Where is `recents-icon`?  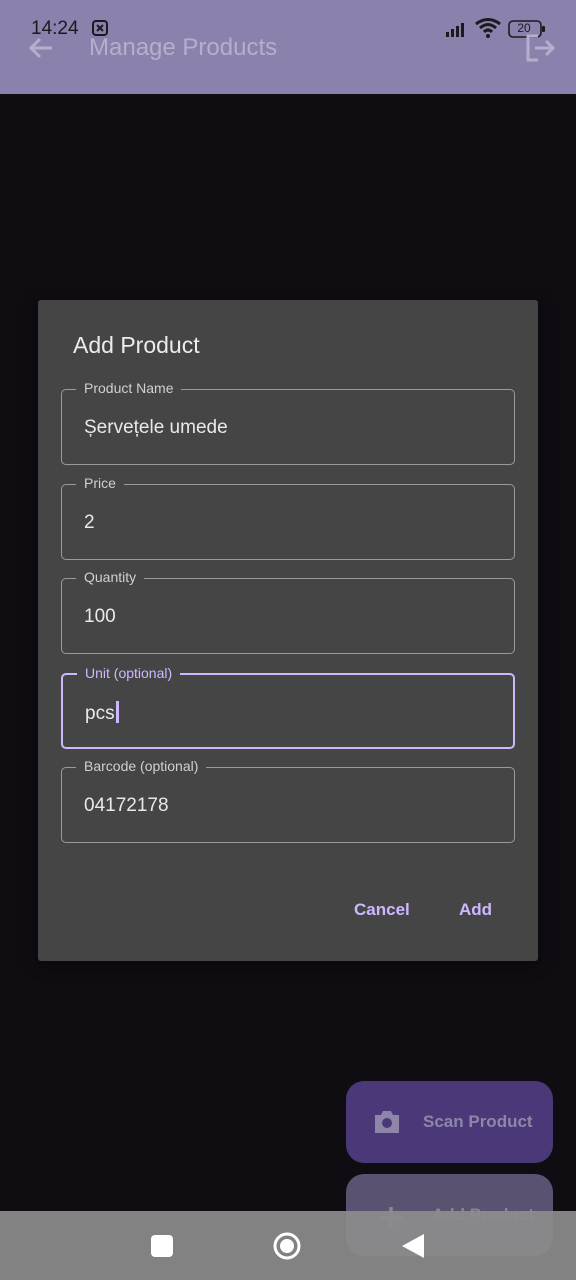
recents-icon is located at coordinates (162, 1246).